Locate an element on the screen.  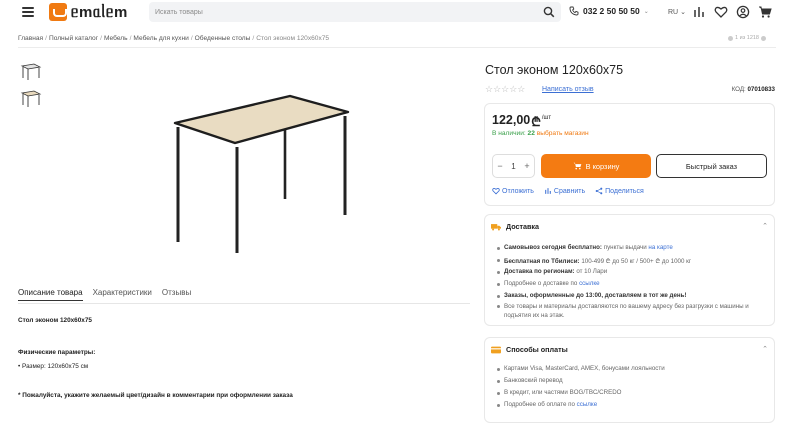
rating-stars: ☆☆☆☆☆ is located at coordinates (505, 89).